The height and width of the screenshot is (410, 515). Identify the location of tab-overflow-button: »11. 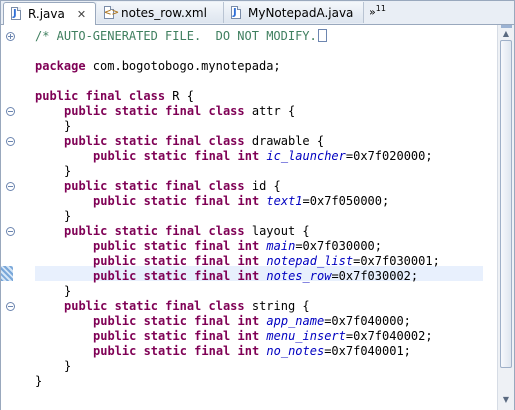
(377, 11).